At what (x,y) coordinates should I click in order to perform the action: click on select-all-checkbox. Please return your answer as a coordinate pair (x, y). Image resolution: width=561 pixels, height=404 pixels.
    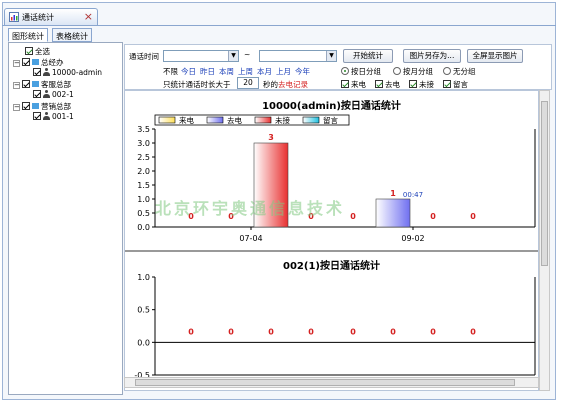
    Looking at the image, I should click on (29, 51).